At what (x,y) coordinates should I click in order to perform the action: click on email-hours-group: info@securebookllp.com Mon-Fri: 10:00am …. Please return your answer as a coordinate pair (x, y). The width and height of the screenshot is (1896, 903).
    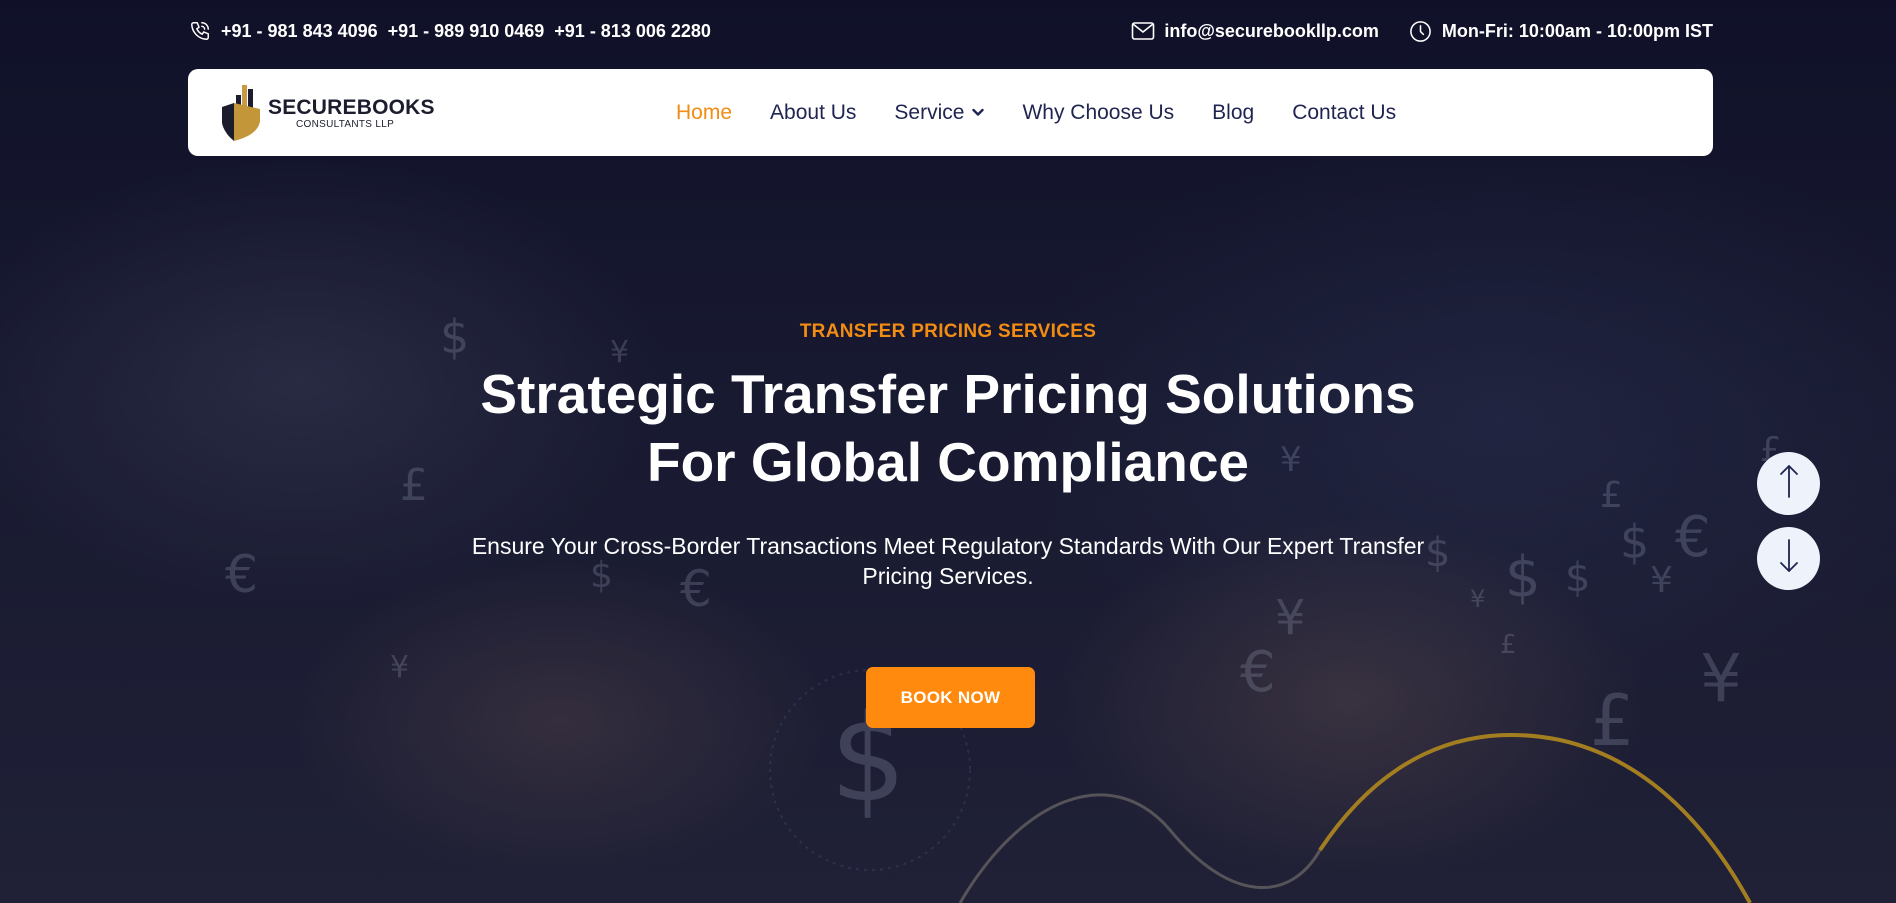
    Looking at the image, I should click on (1407, 31).